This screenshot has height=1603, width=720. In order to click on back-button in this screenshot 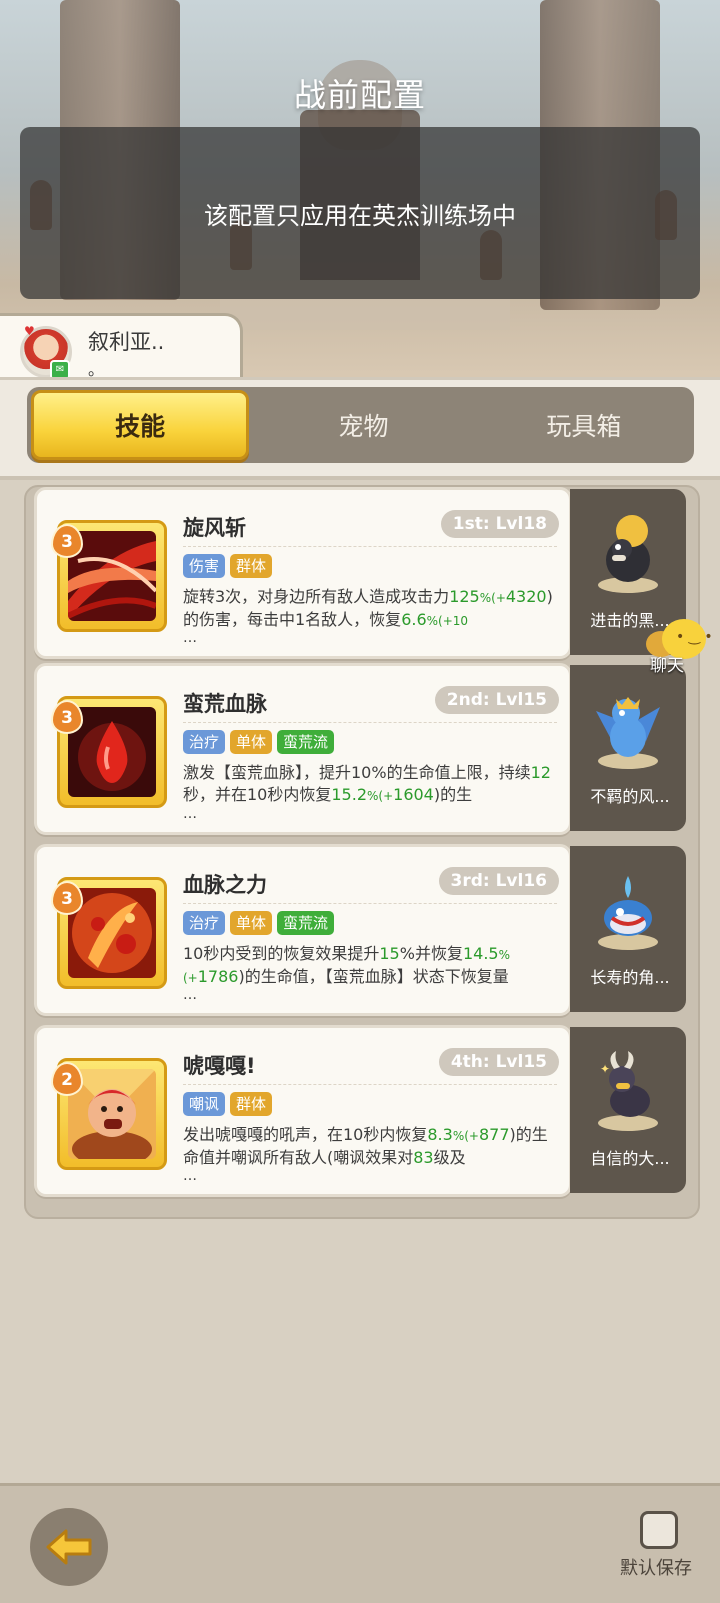, I will do `click(69, 1547)`.